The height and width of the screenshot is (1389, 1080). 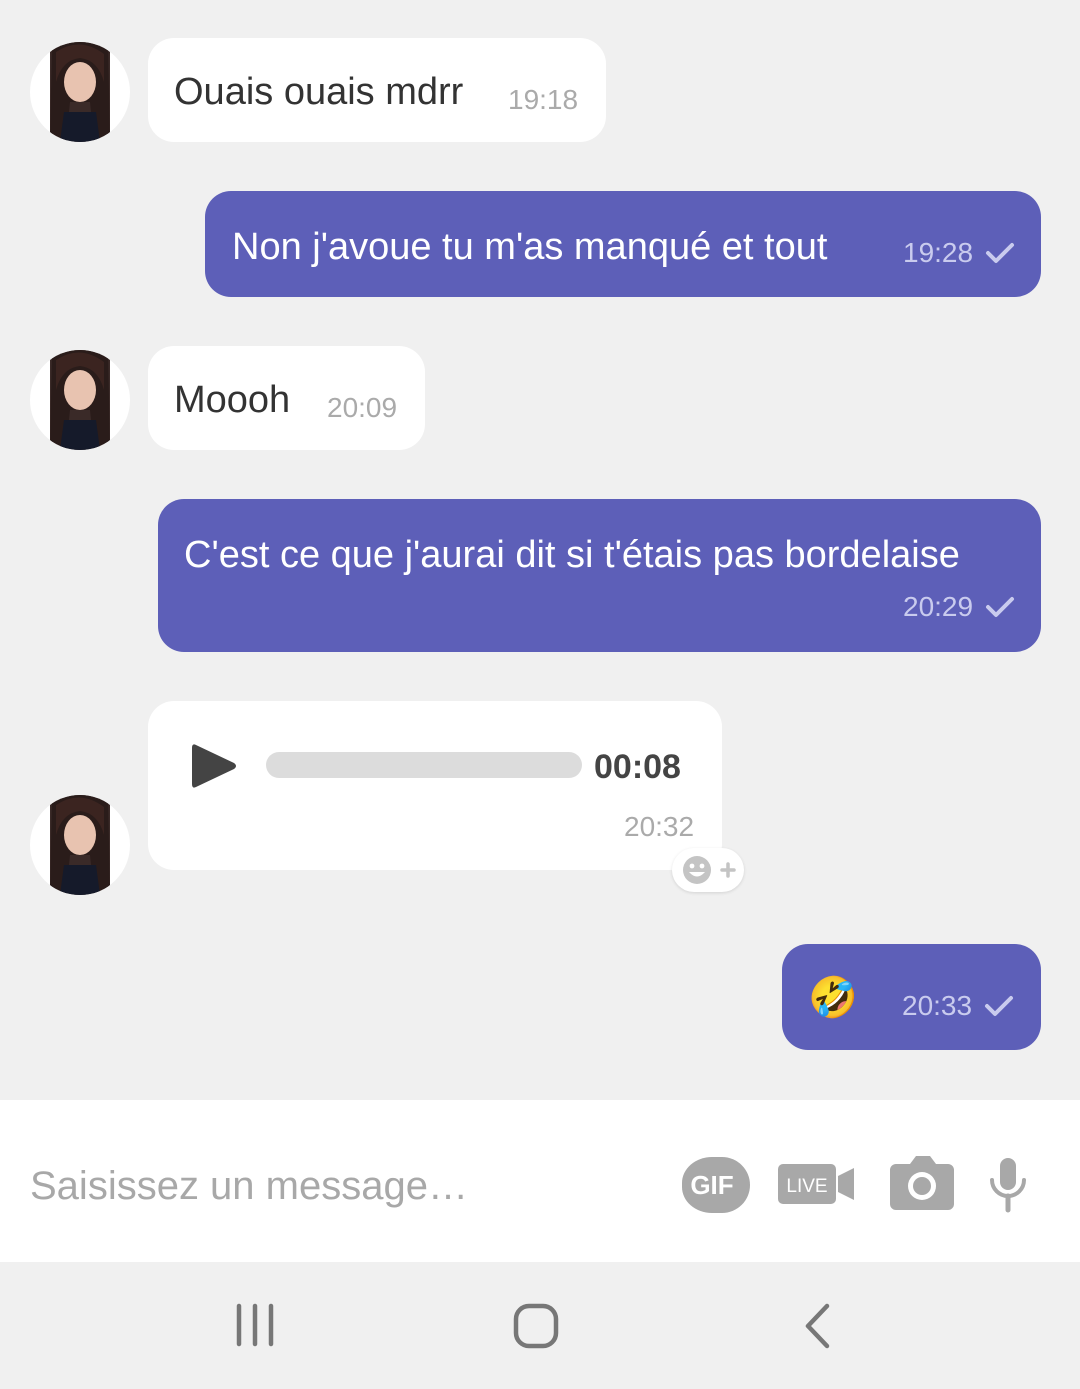 What do you see at coordinates (543, 99) in the screenshot?
I see `message-time: 19:18` at bounding box center [543, 99].